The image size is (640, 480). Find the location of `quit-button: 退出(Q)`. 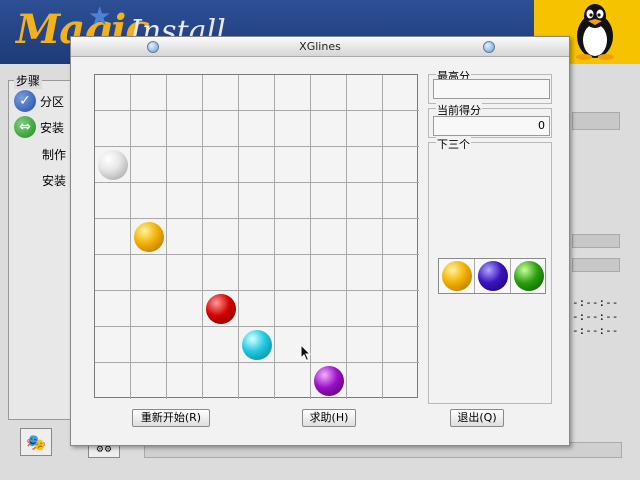

quit-button: 退出(Q) is located at coordinates (477, 418).